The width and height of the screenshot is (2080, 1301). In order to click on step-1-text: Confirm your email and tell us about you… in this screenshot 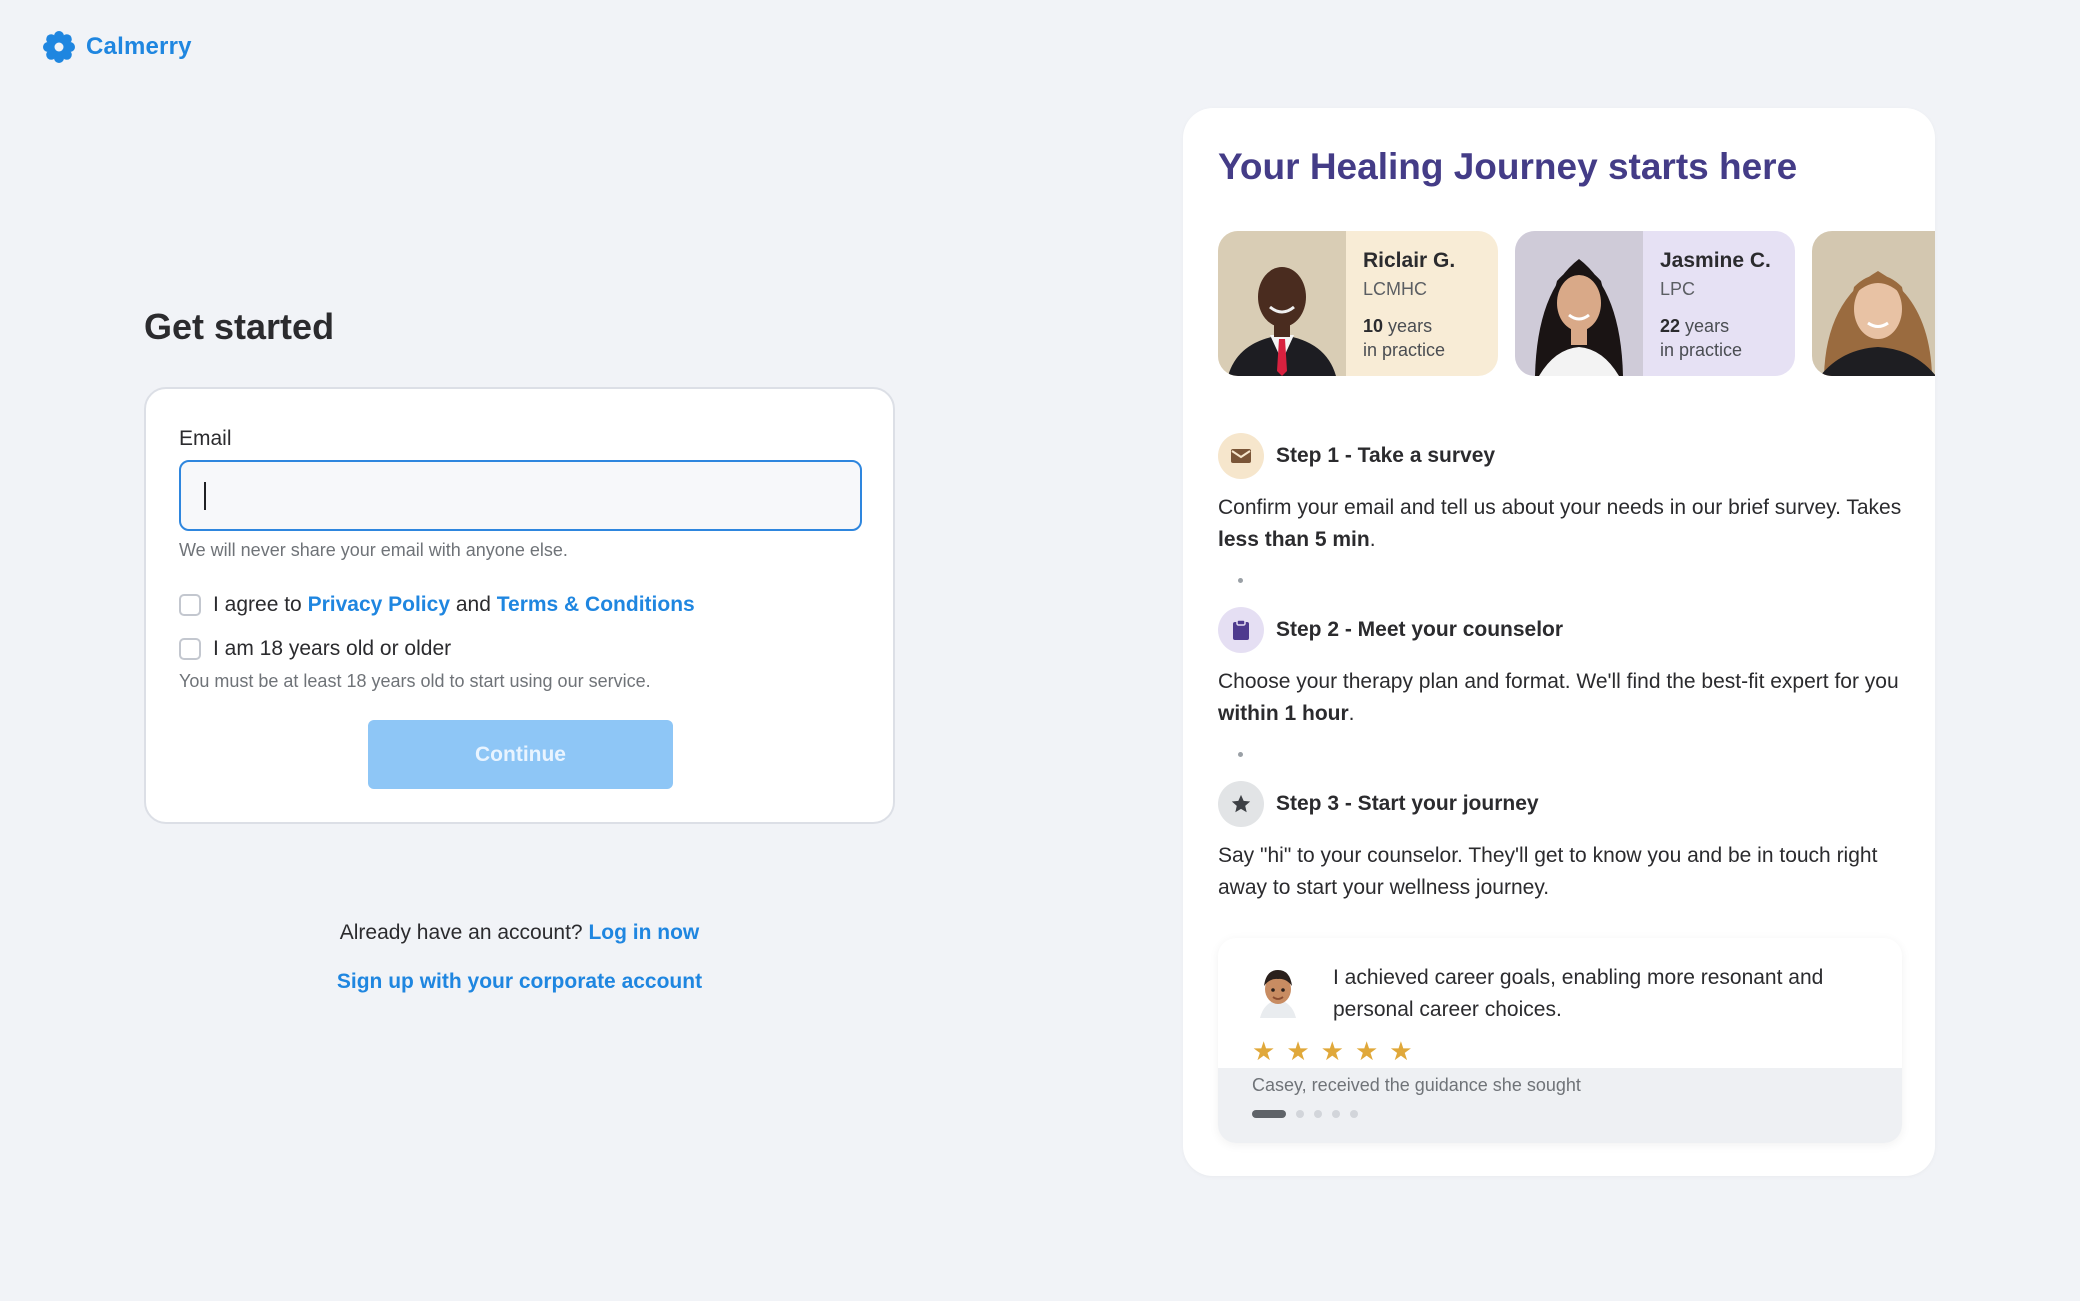, I will do `click(1560, 507)`.